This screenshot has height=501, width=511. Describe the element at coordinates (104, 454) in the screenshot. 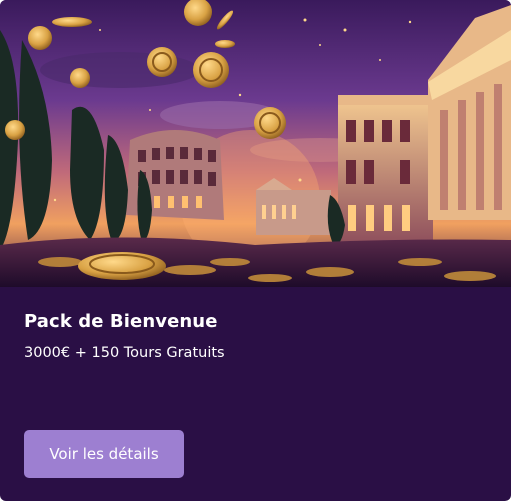

I see `view-details-button: Voir les détails` at that location.